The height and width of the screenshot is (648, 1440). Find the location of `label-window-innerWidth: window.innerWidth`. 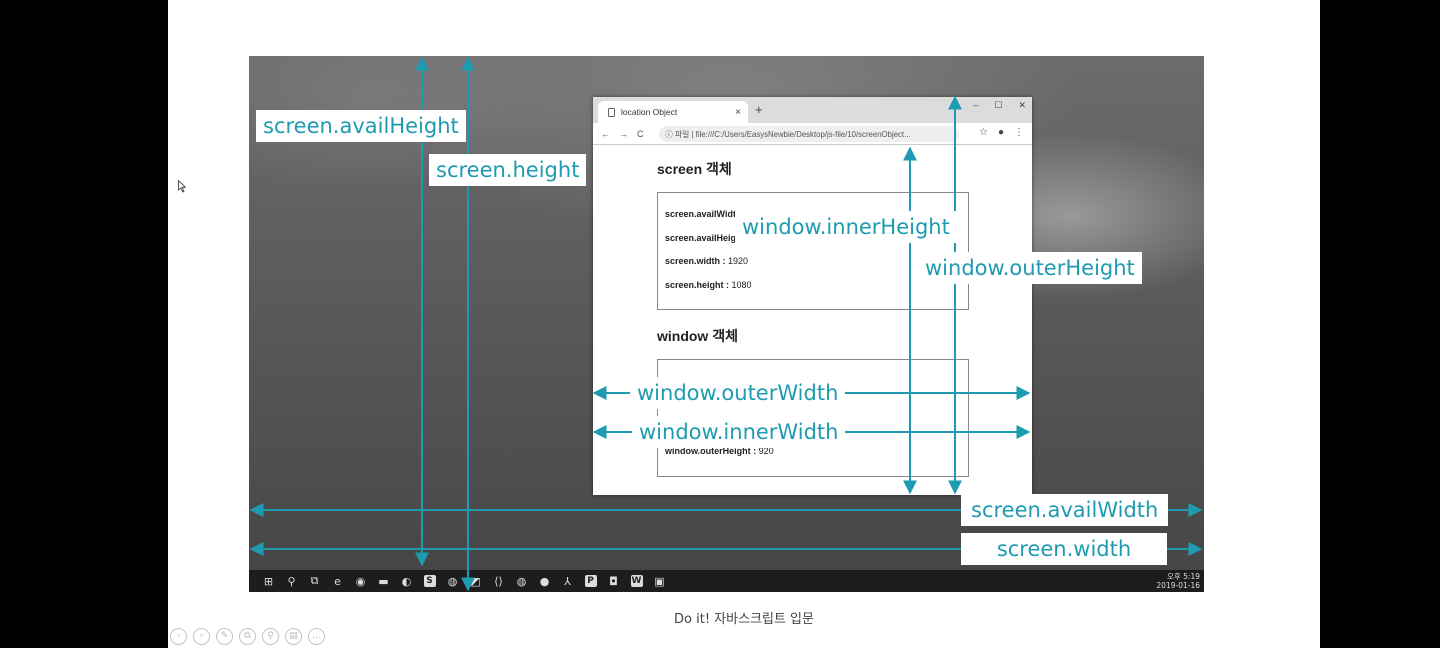

label-window-innerWidth: window.innerWidth is located at coordinates (739, 432).